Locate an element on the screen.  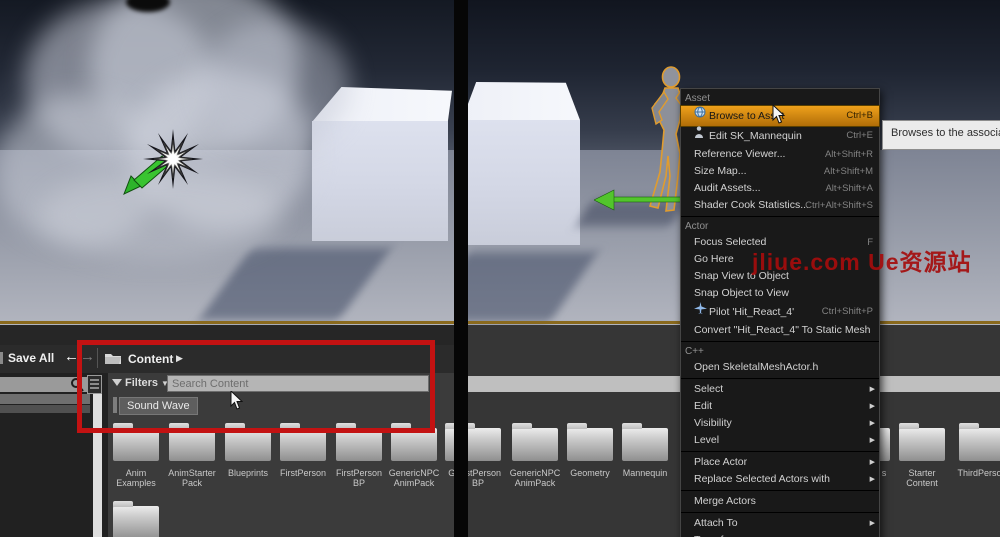
menu-section: Select ▶ Edit ▶ Visibility ▶ Level ▶ is located at coordinates (780, 414).